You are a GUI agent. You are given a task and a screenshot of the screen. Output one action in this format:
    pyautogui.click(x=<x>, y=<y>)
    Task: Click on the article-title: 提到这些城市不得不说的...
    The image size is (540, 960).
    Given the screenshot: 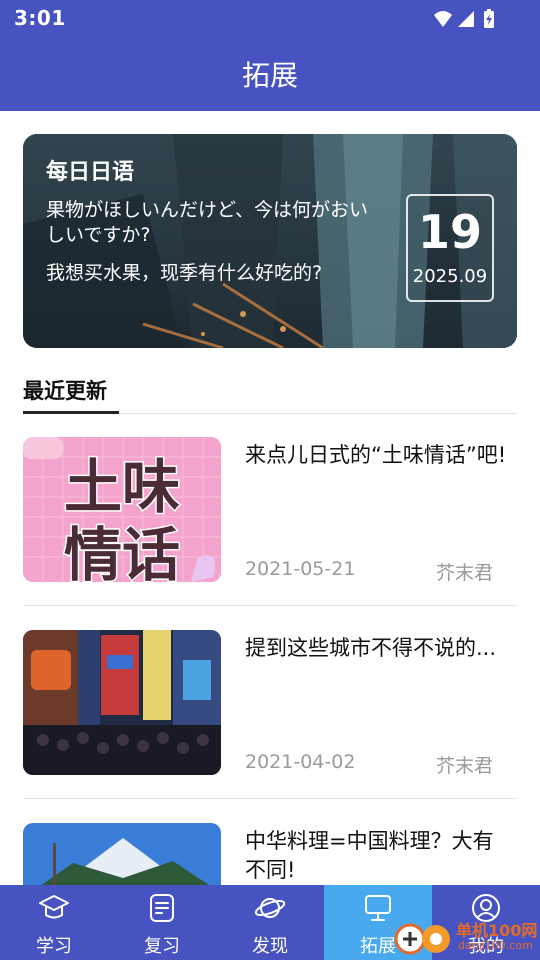 What is the action you would take?
    pyautogui.click(x=371, y=648)
    